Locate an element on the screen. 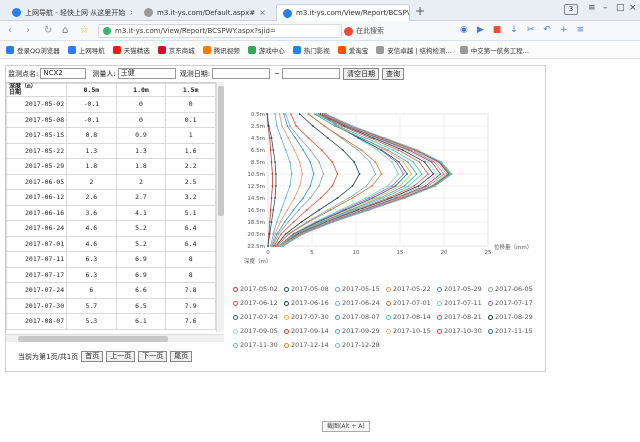 This screenshot has height=442, width=640. add-icon: + is located at coordinates (564, 30).